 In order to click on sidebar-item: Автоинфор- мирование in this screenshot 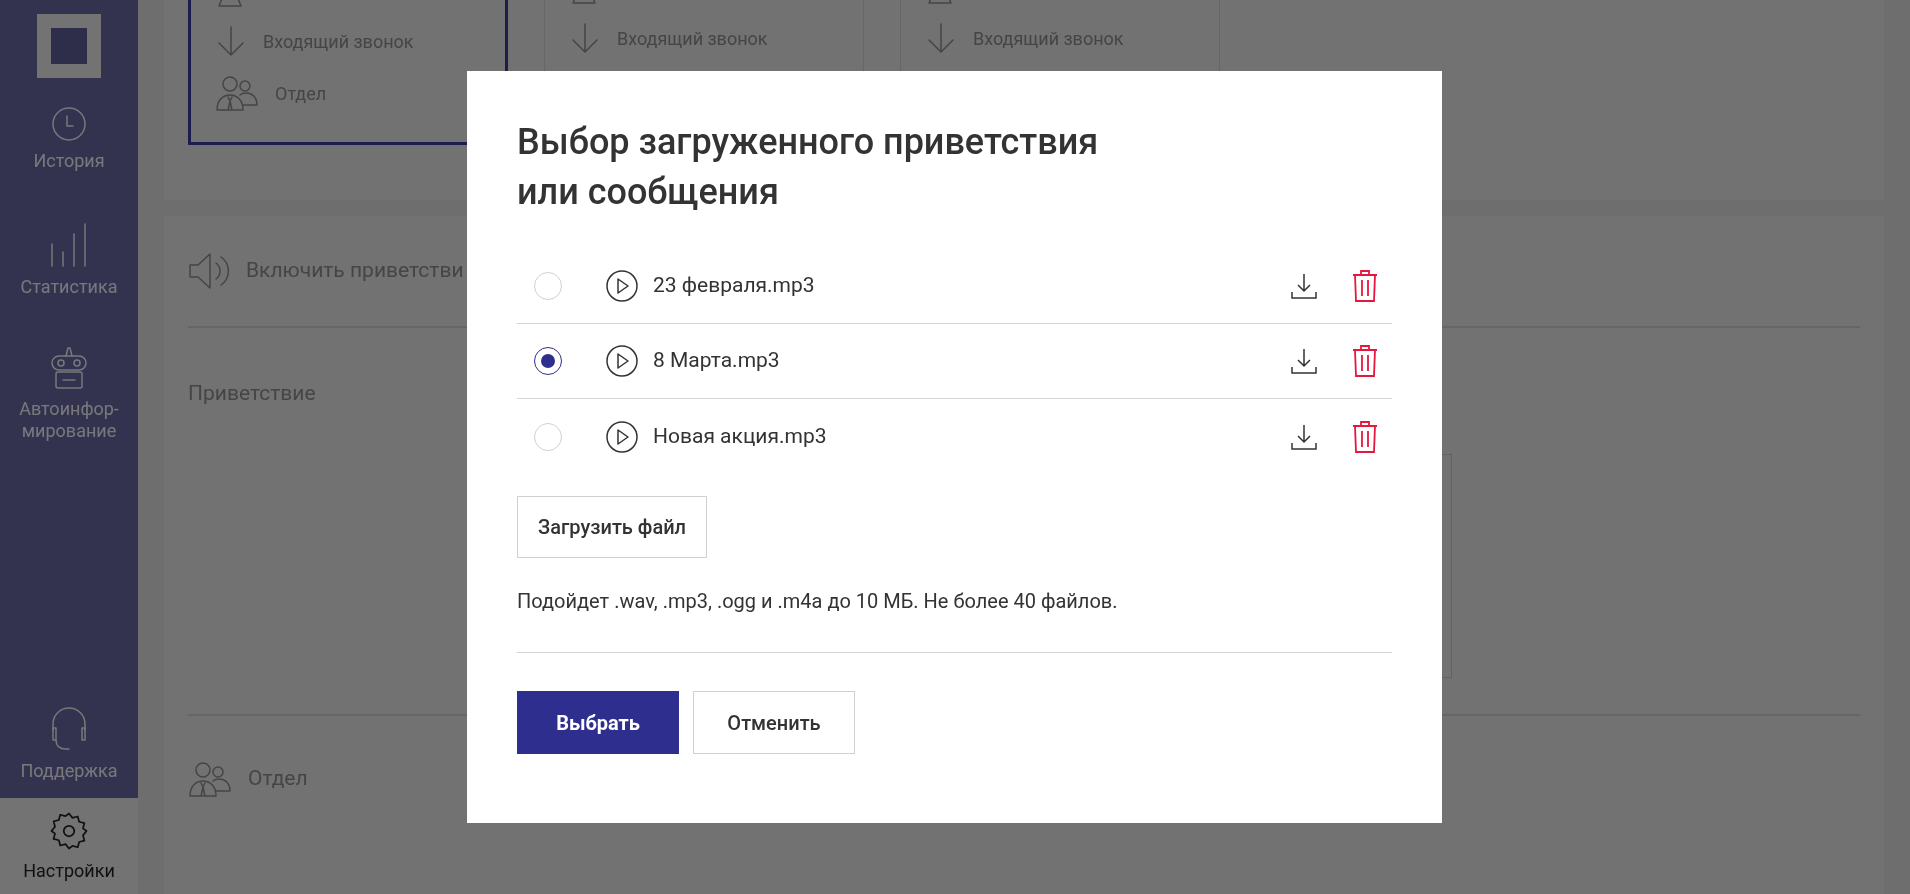, I will do `click(69, 394)`.